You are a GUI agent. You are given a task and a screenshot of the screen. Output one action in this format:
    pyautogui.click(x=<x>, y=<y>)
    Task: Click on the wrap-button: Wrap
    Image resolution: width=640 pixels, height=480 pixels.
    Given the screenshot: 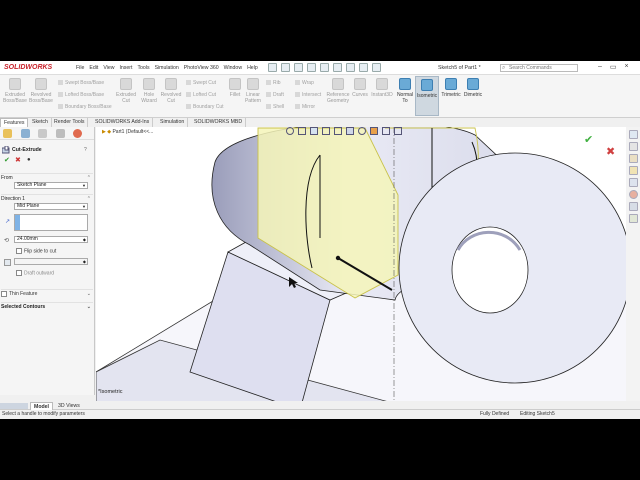 What is the action you would take?
    pyautogui.click(x=304, y=83)
    